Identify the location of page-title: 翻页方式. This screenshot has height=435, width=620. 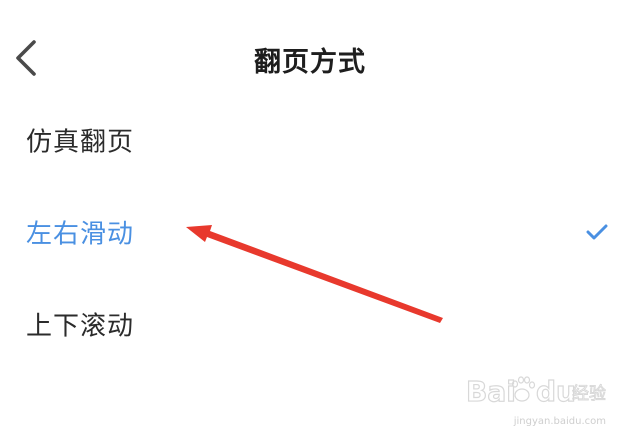
(310, 62).